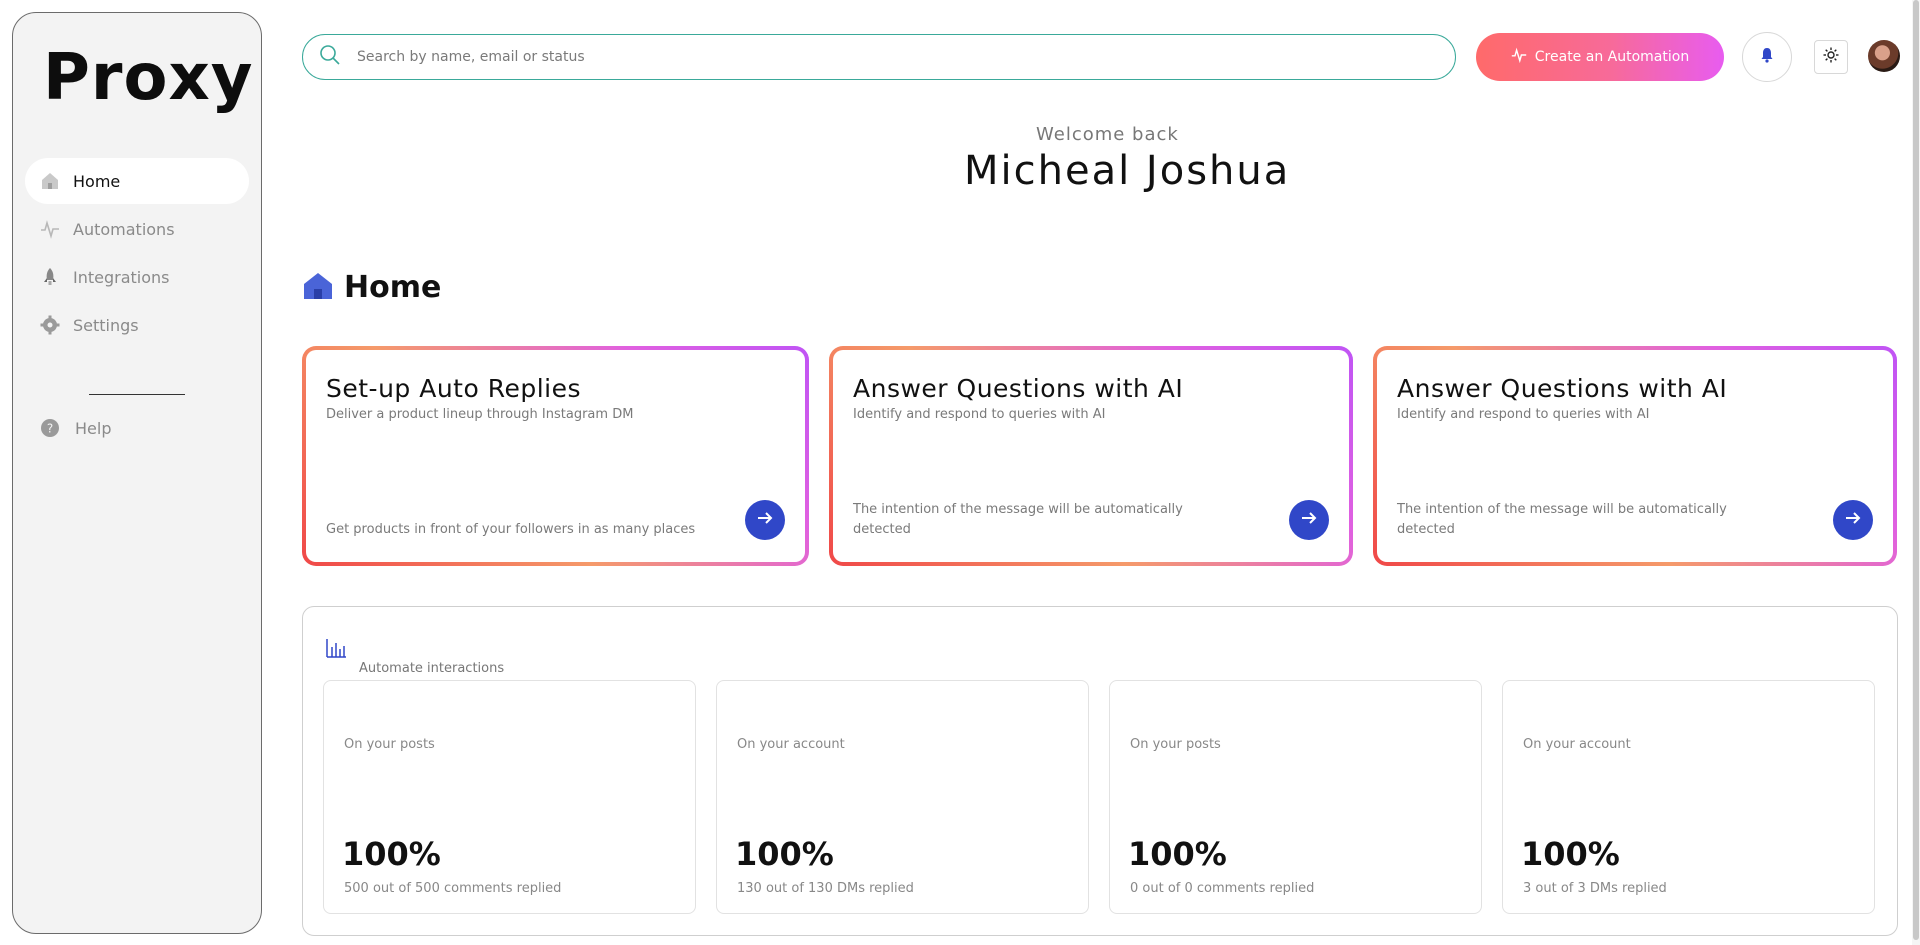 The width and height of the screenshot is (1920, 945). I want to click on sidebar-item-settings: Settings, so click(137, 325).